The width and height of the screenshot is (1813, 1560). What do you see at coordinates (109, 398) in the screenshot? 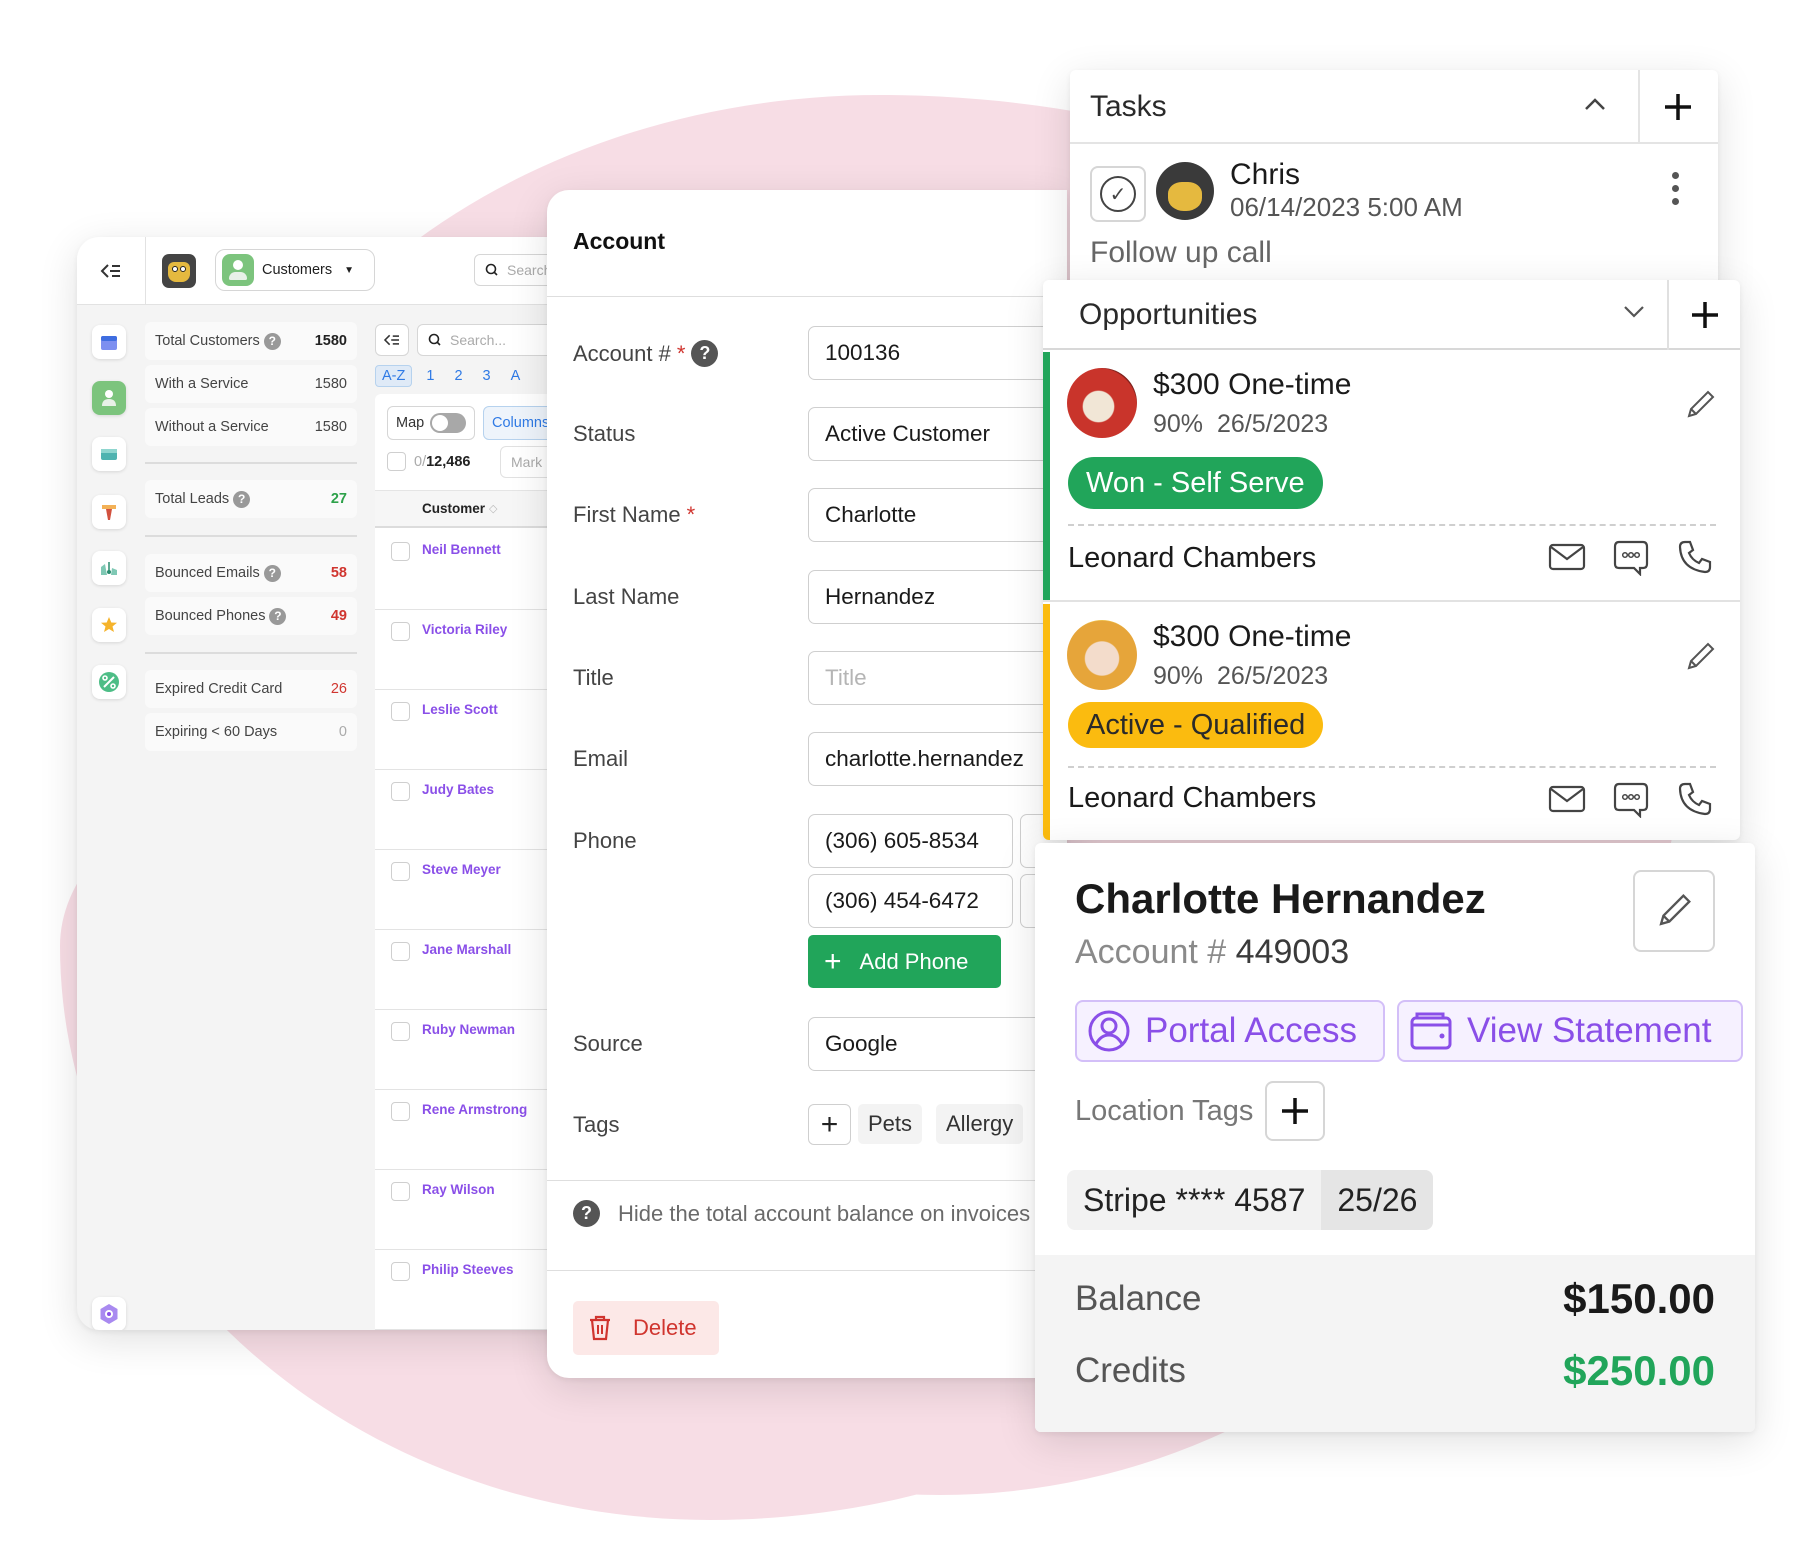
I see `customers-icon` at bounding box center [109, 398].